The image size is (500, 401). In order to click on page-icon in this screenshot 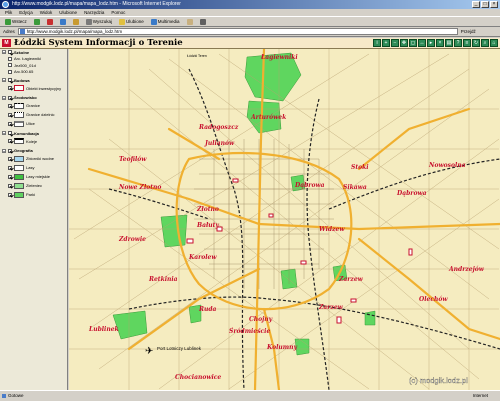, I will do `click(22, 31)`.